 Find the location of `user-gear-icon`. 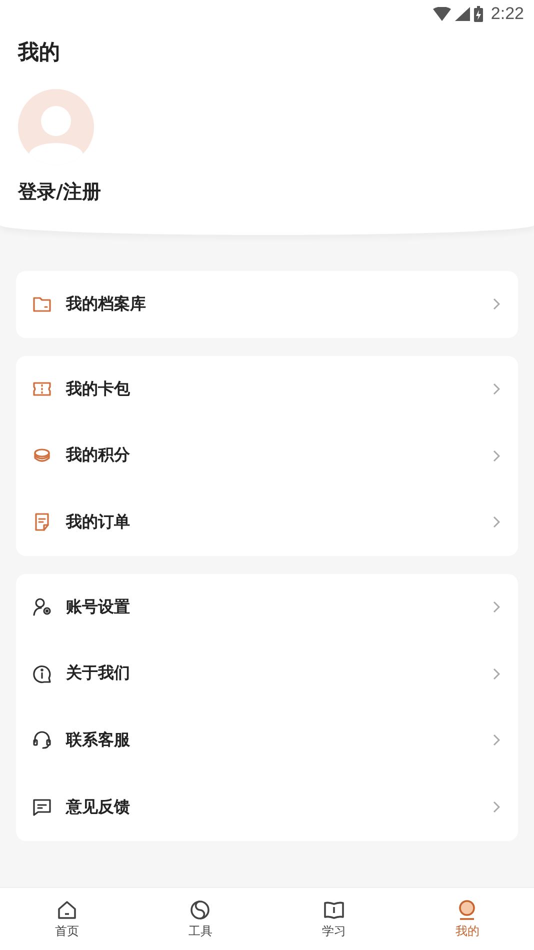

user-gear-icon is located at coordinates (42, 607).